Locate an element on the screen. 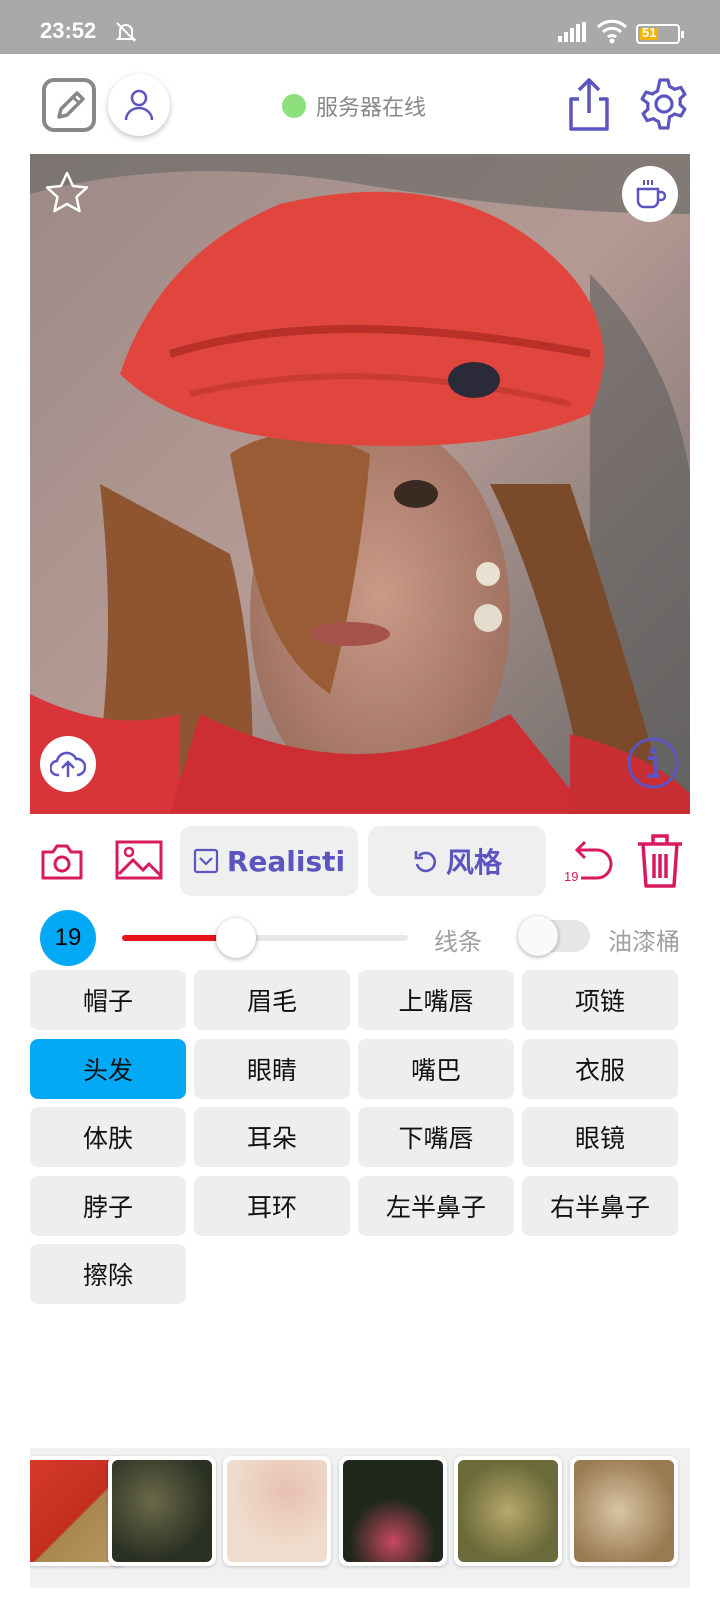 The image size is (720, 1600). bell-muted-icon is located at coordinates (126, 34).